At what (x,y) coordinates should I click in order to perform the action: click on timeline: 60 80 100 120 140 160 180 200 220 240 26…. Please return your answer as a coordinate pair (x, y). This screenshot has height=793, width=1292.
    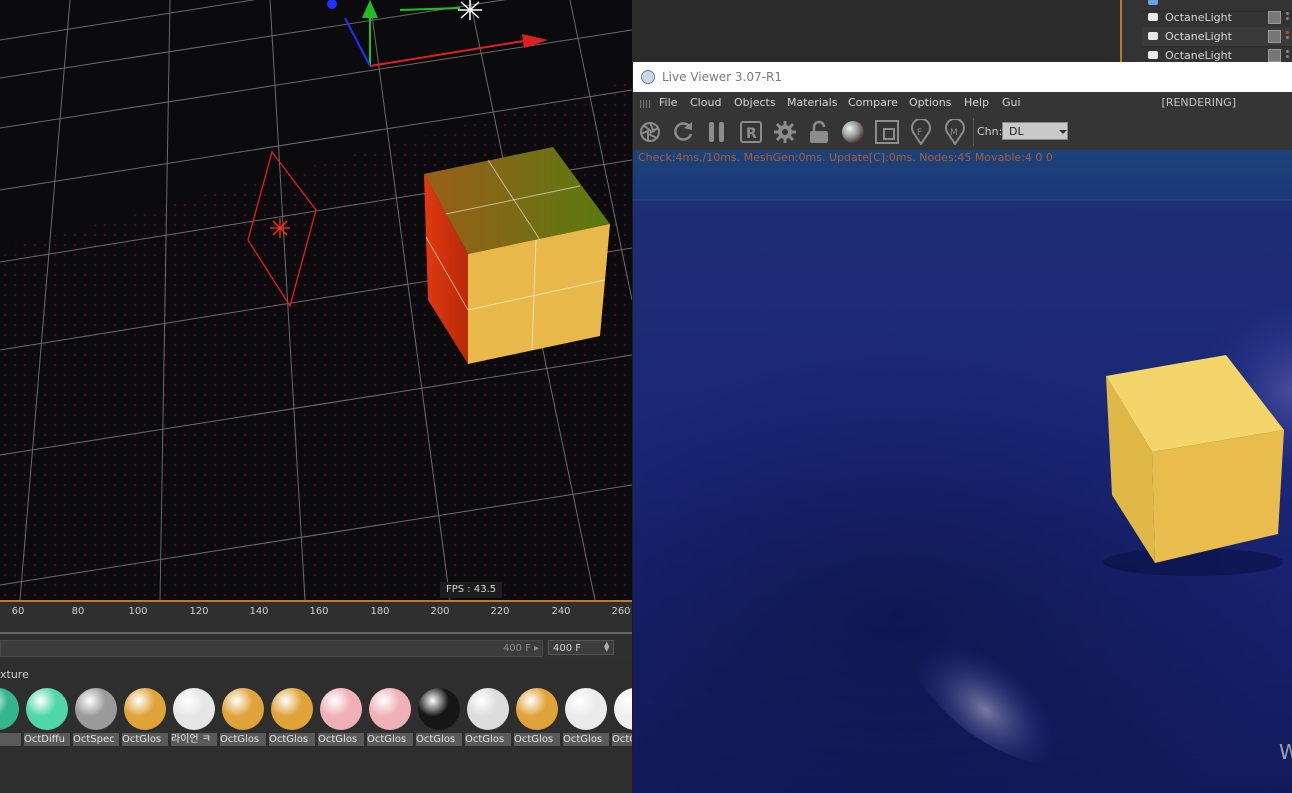
    Looking at the image, I should click on (316, 632).